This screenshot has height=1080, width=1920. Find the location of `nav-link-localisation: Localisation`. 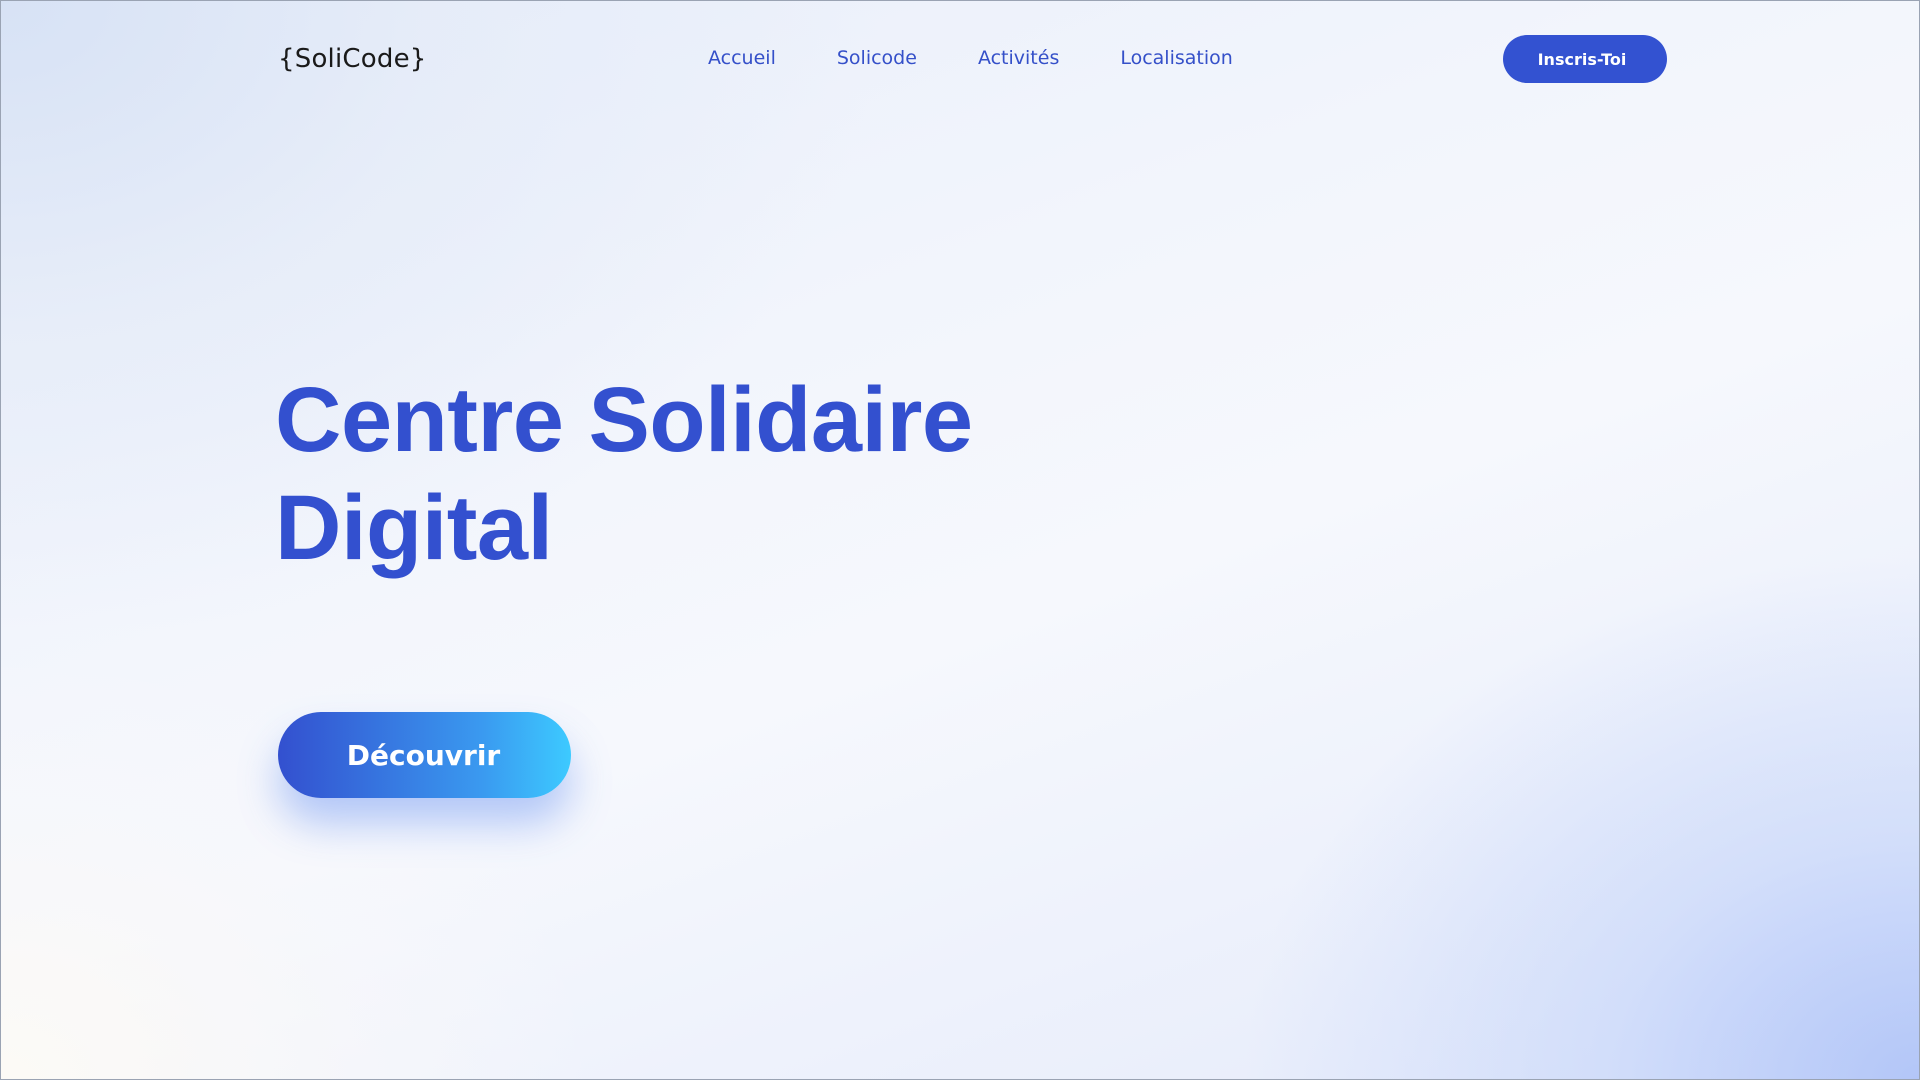

nav-link-localisation: Localisation is located at coordinates (1176, 58).